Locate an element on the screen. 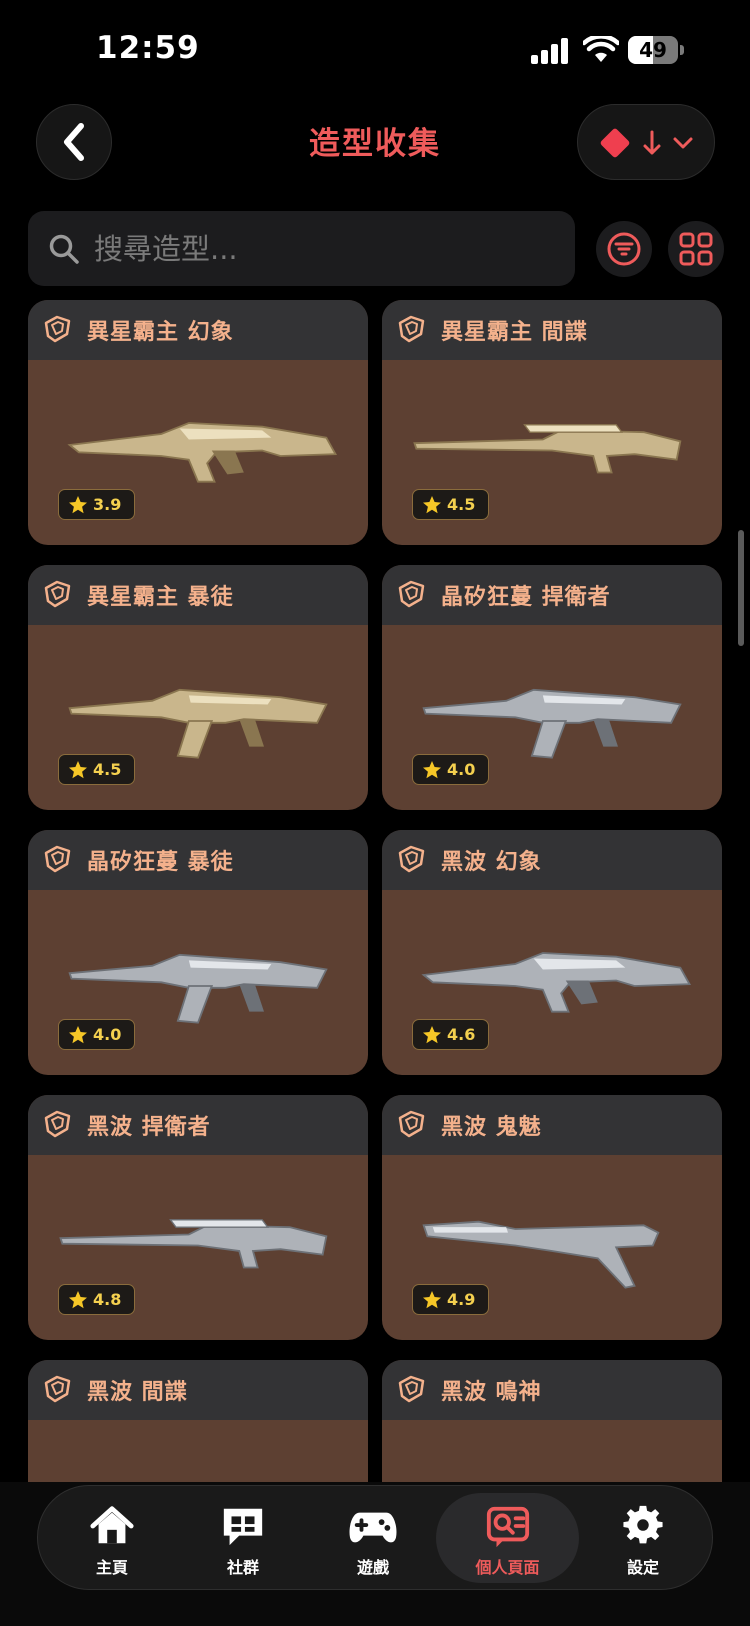  rating-badge: 4.5 is located at coordinates (450, 504).